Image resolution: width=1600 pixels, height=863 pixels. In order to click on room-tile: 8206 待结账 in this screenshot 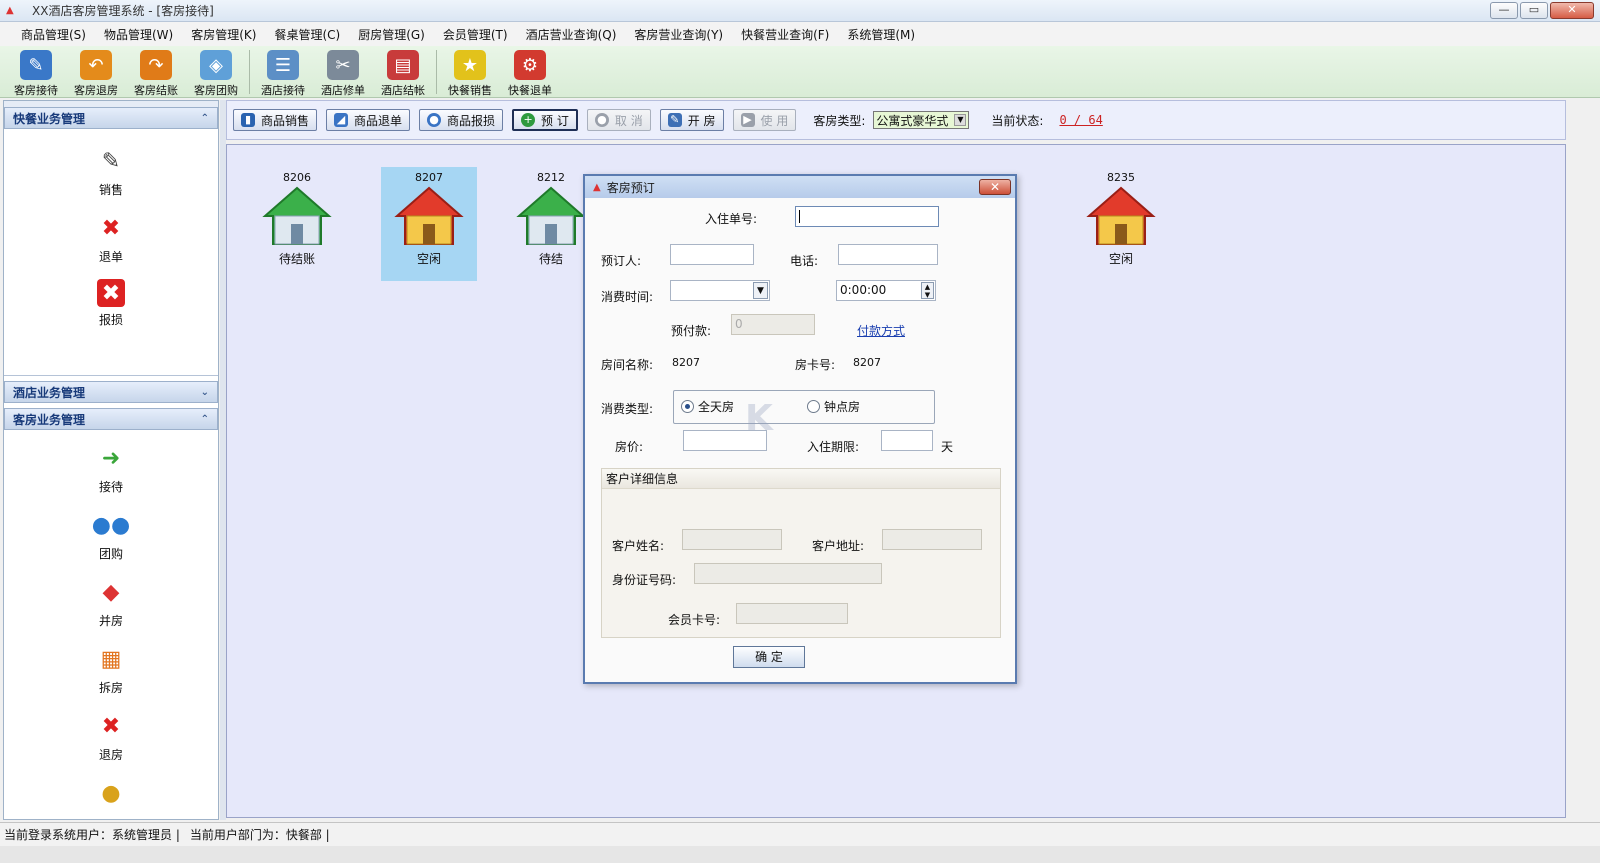, I will do `click(297, 224)`.